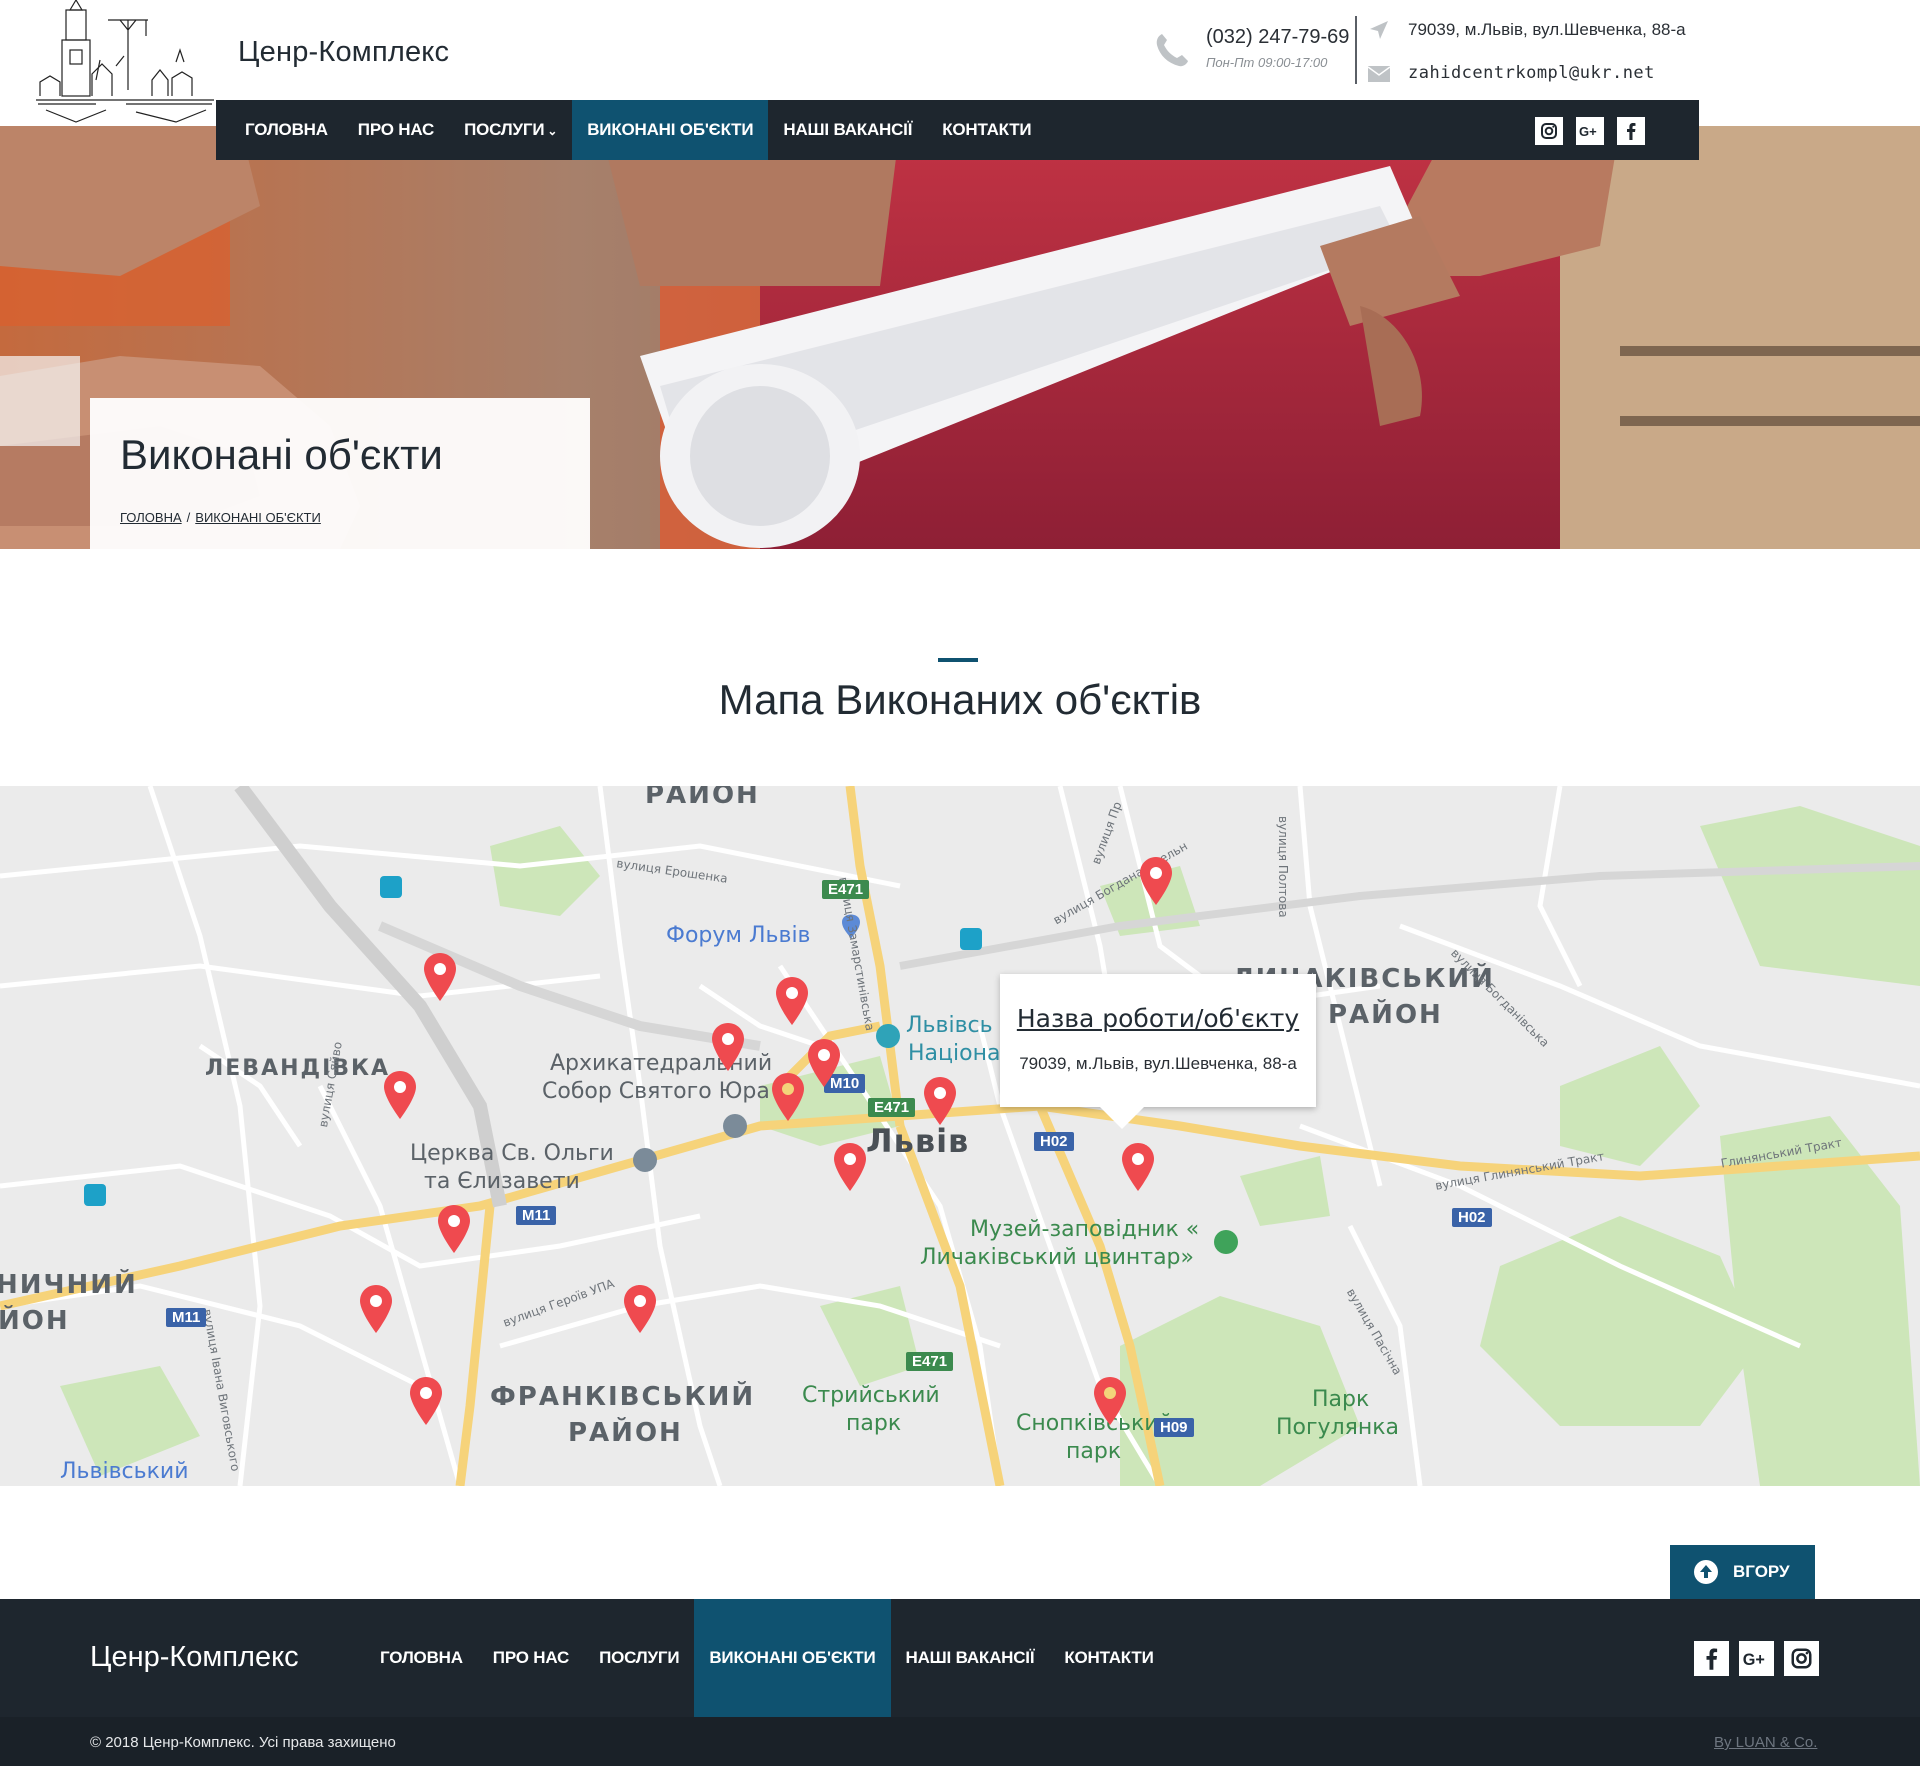  I want to click on map-poi: Львівсь, so click(949, 1025).